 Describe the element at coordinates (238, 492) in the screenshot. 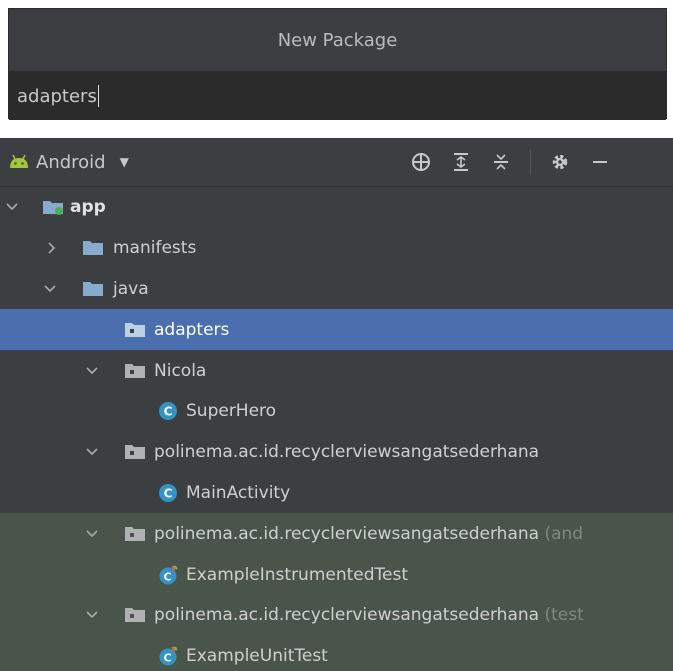

I see `tree-item-label: MainActivity` at that location.